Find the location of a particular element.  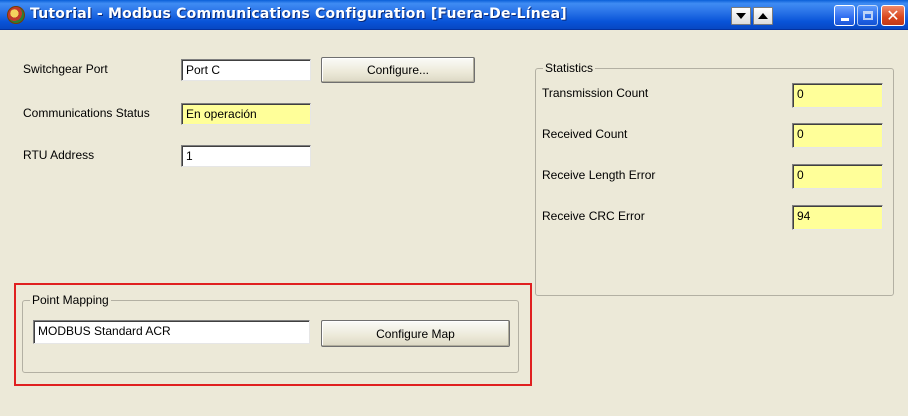

close-button: ✕ is located at coordinates (893, 15).